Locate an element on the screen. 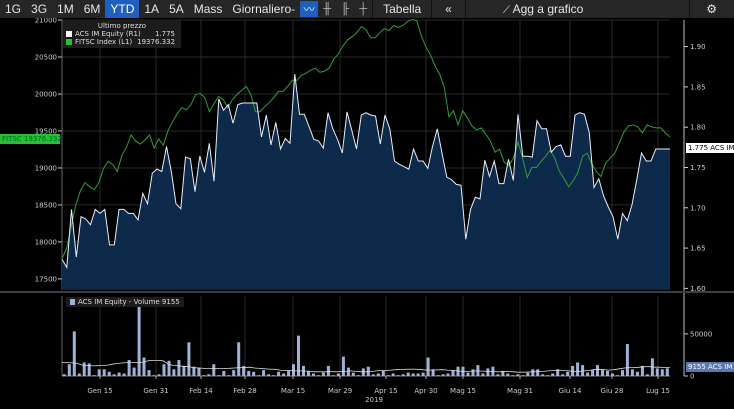 The height and width of the screenshot is (409, 734). right-axis-label: 1.90 is located at coordinates (698, 47).